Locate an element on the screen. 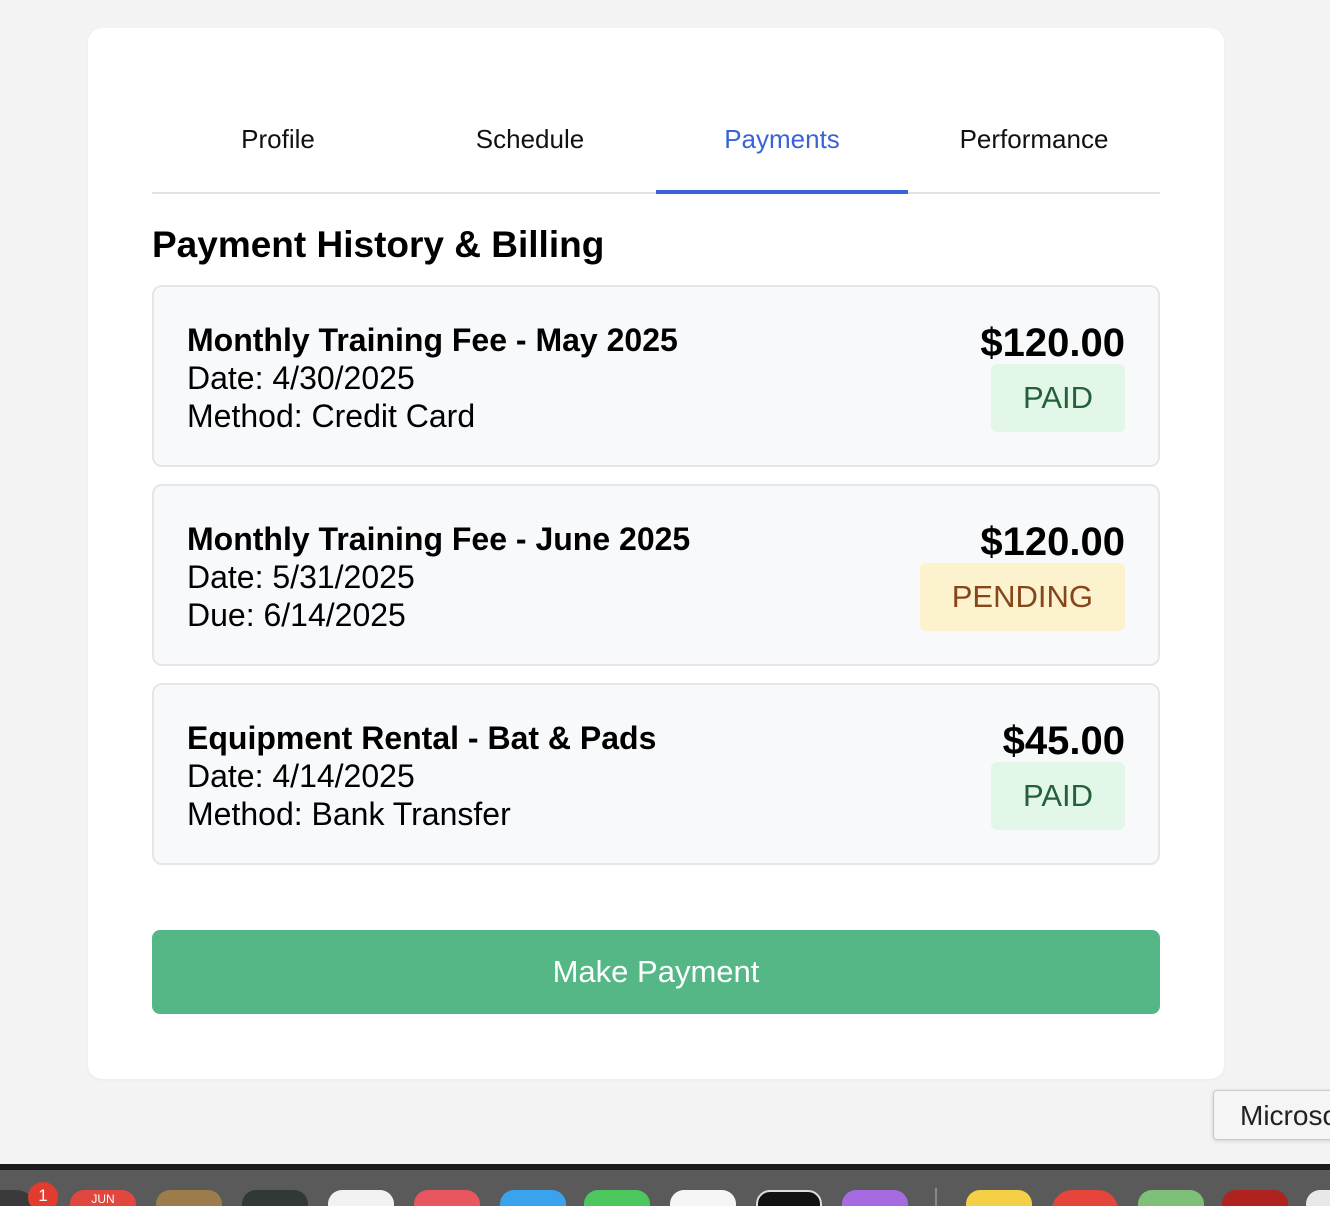 Image resolution: width=1330 pixels, height=1206 pixels. payment-title: Equipment Rental - Bat & Pads is located at coordinates (422, 738).